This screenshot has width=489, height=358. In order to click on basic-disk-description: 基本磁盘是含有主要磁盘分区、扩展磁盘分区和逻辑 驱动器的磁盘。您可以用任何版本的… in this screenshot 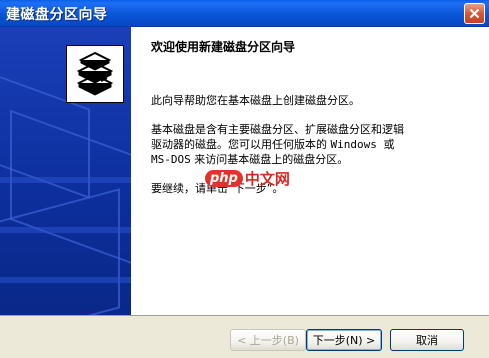, I will do `click(311, 144)`.